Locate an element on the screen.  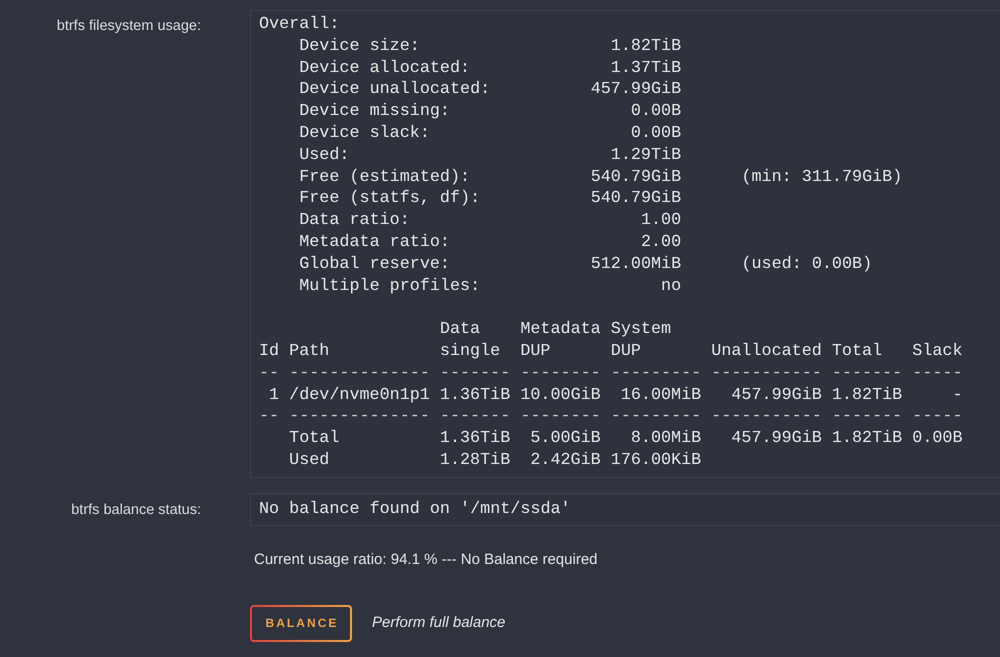
stat-label: Global reserve: is located at coordinates (374, 265).